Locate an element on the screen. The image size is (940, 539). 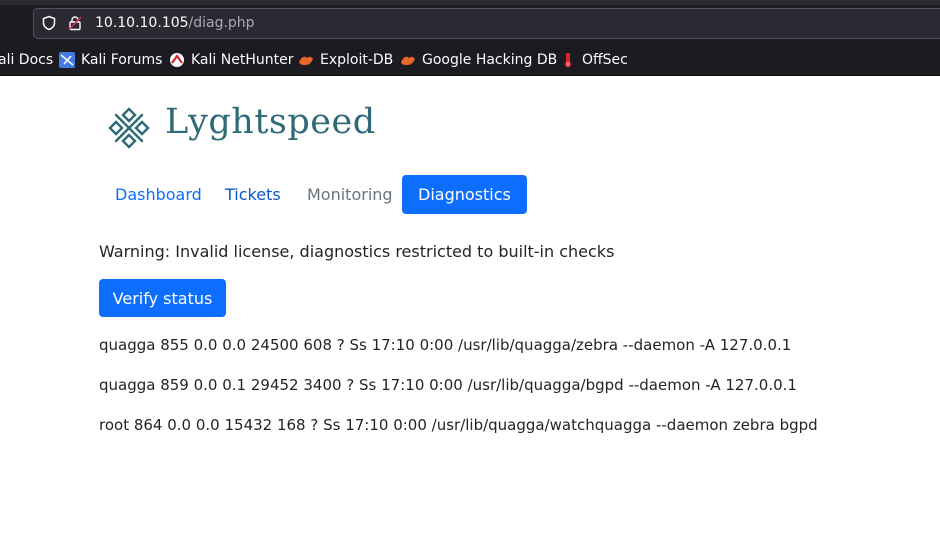
shield-icon is located at coordinates (49, 23).